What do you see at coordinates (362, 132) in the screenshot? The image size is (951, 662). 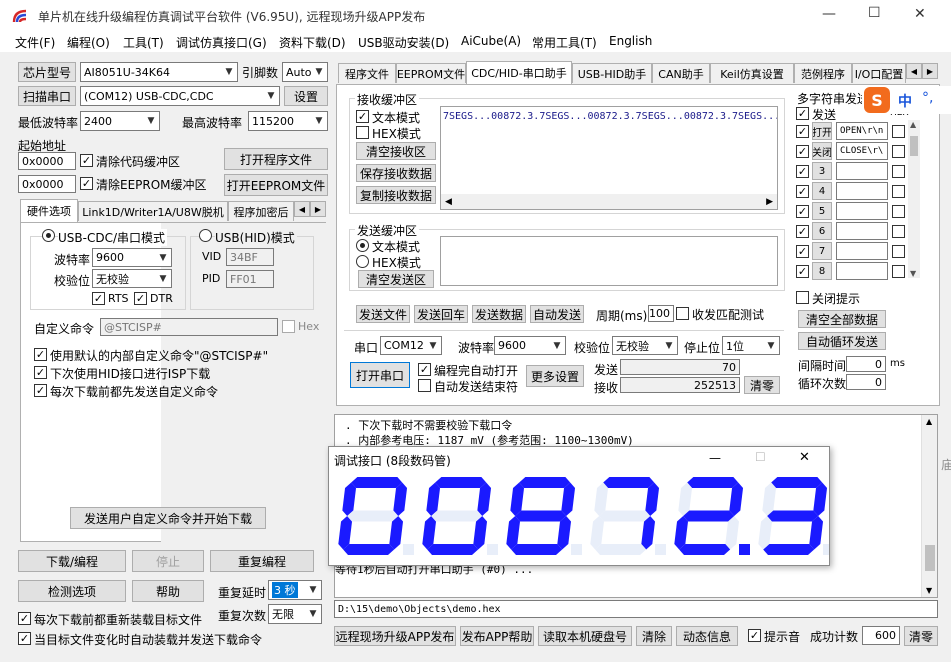 I see `rx-hex-mode-checkbox` at bounding box center [362, 132].